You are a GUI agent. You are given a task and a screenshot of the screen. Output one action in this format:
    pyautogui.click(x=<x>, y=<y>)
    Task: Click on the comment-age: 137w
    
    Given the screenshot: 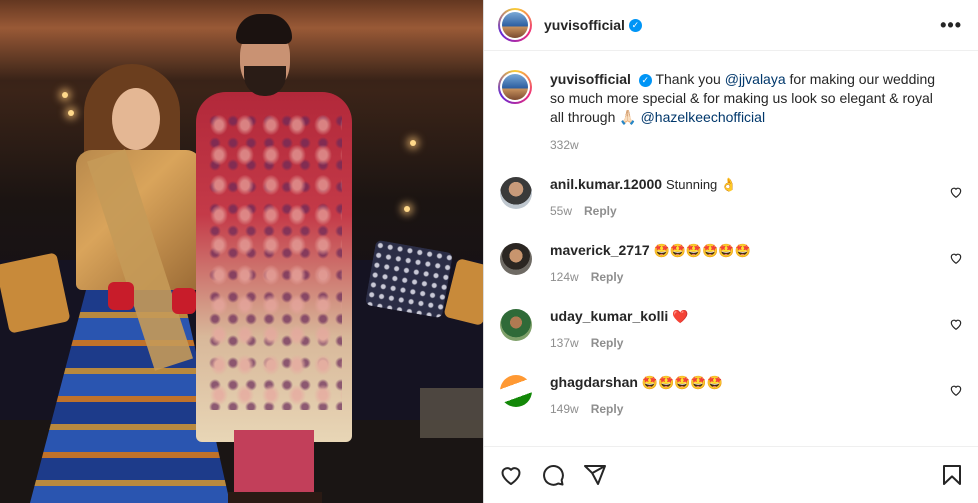 What is the action you would take?
    pyautogui.click(x=564, y=343)
    